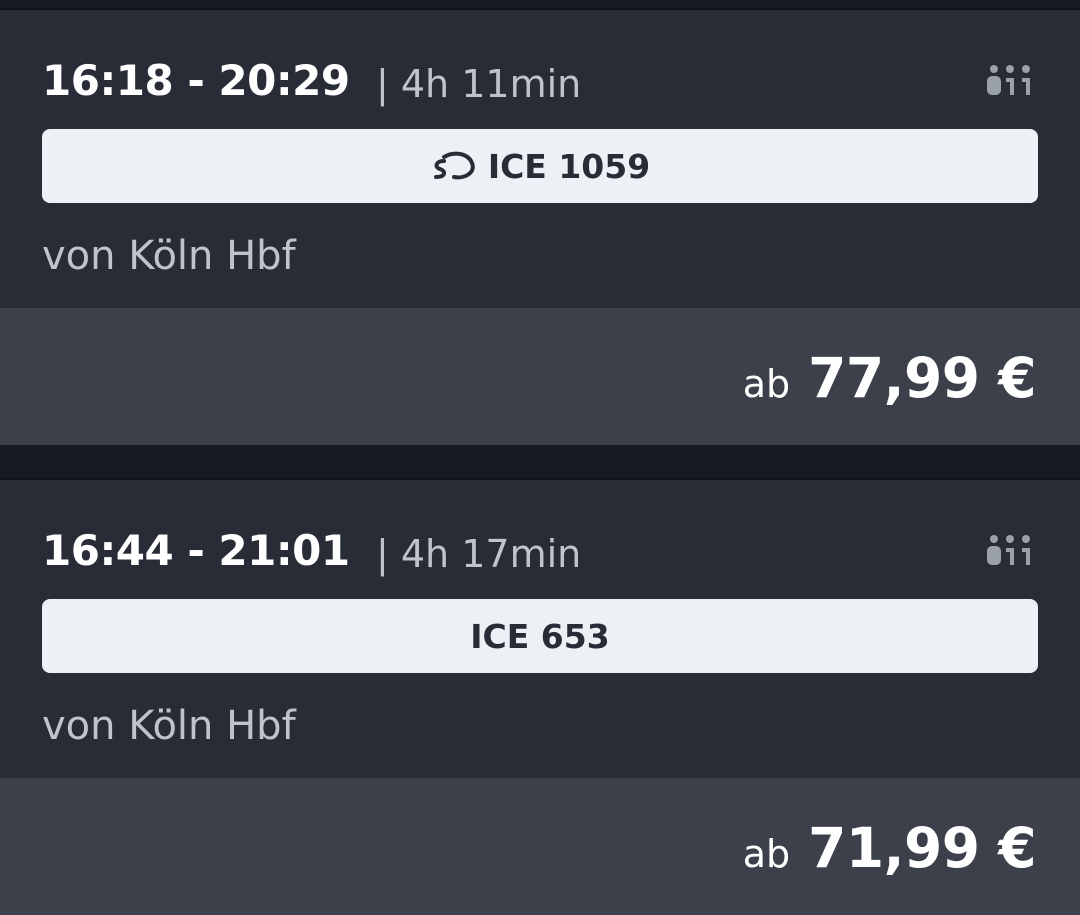 The height and width of the screenshot is (915, 1080). What do you see at coordinates (922, 378) in the screenshot?
I see `price-value: 77,99 €` at bounding box center [922, 378].